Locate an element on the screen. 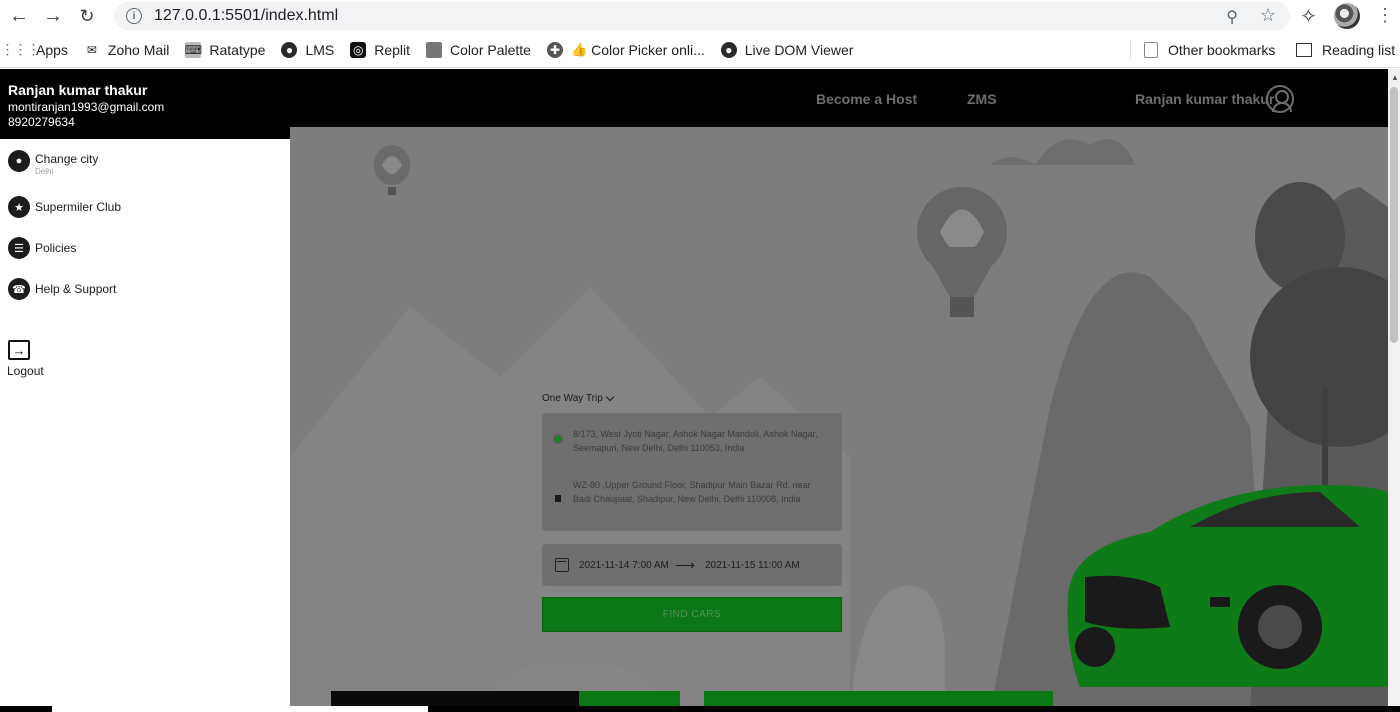  scroll-up-arrow-icon: ▲ is located at coordinates (1395, 77).